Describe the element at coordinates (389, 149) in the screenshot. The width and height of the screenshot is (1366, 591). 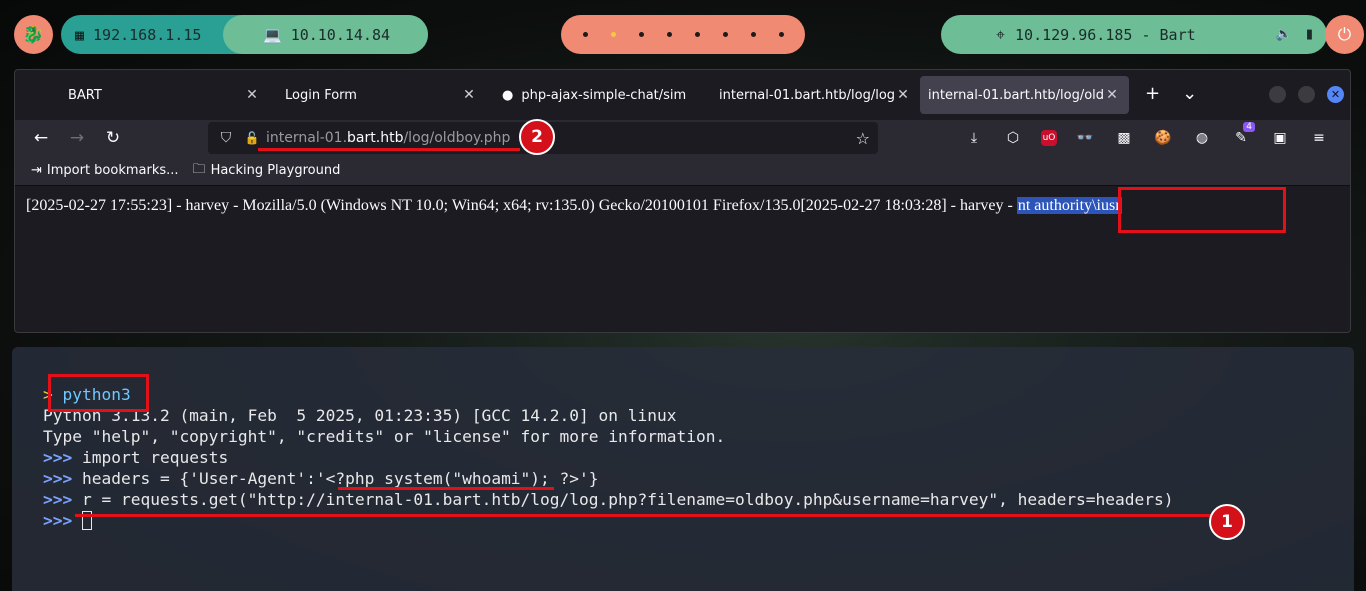
I see `underline-url` at that location.